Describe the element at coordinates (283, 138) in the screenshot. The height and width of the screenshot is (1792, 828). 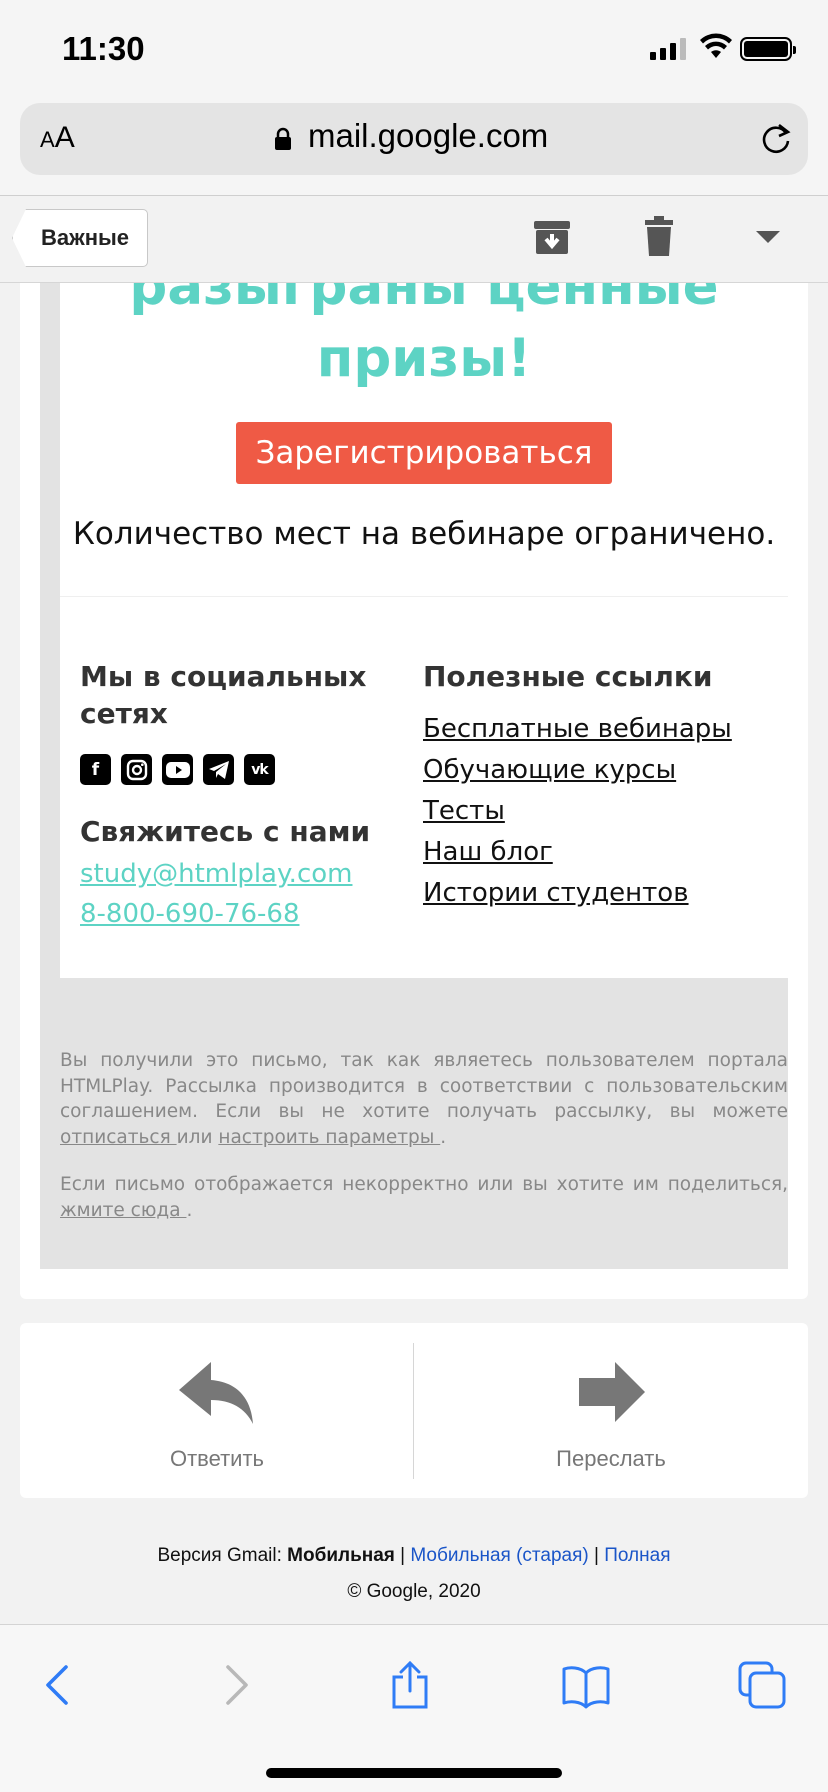
I see `lock-icon` at that location.